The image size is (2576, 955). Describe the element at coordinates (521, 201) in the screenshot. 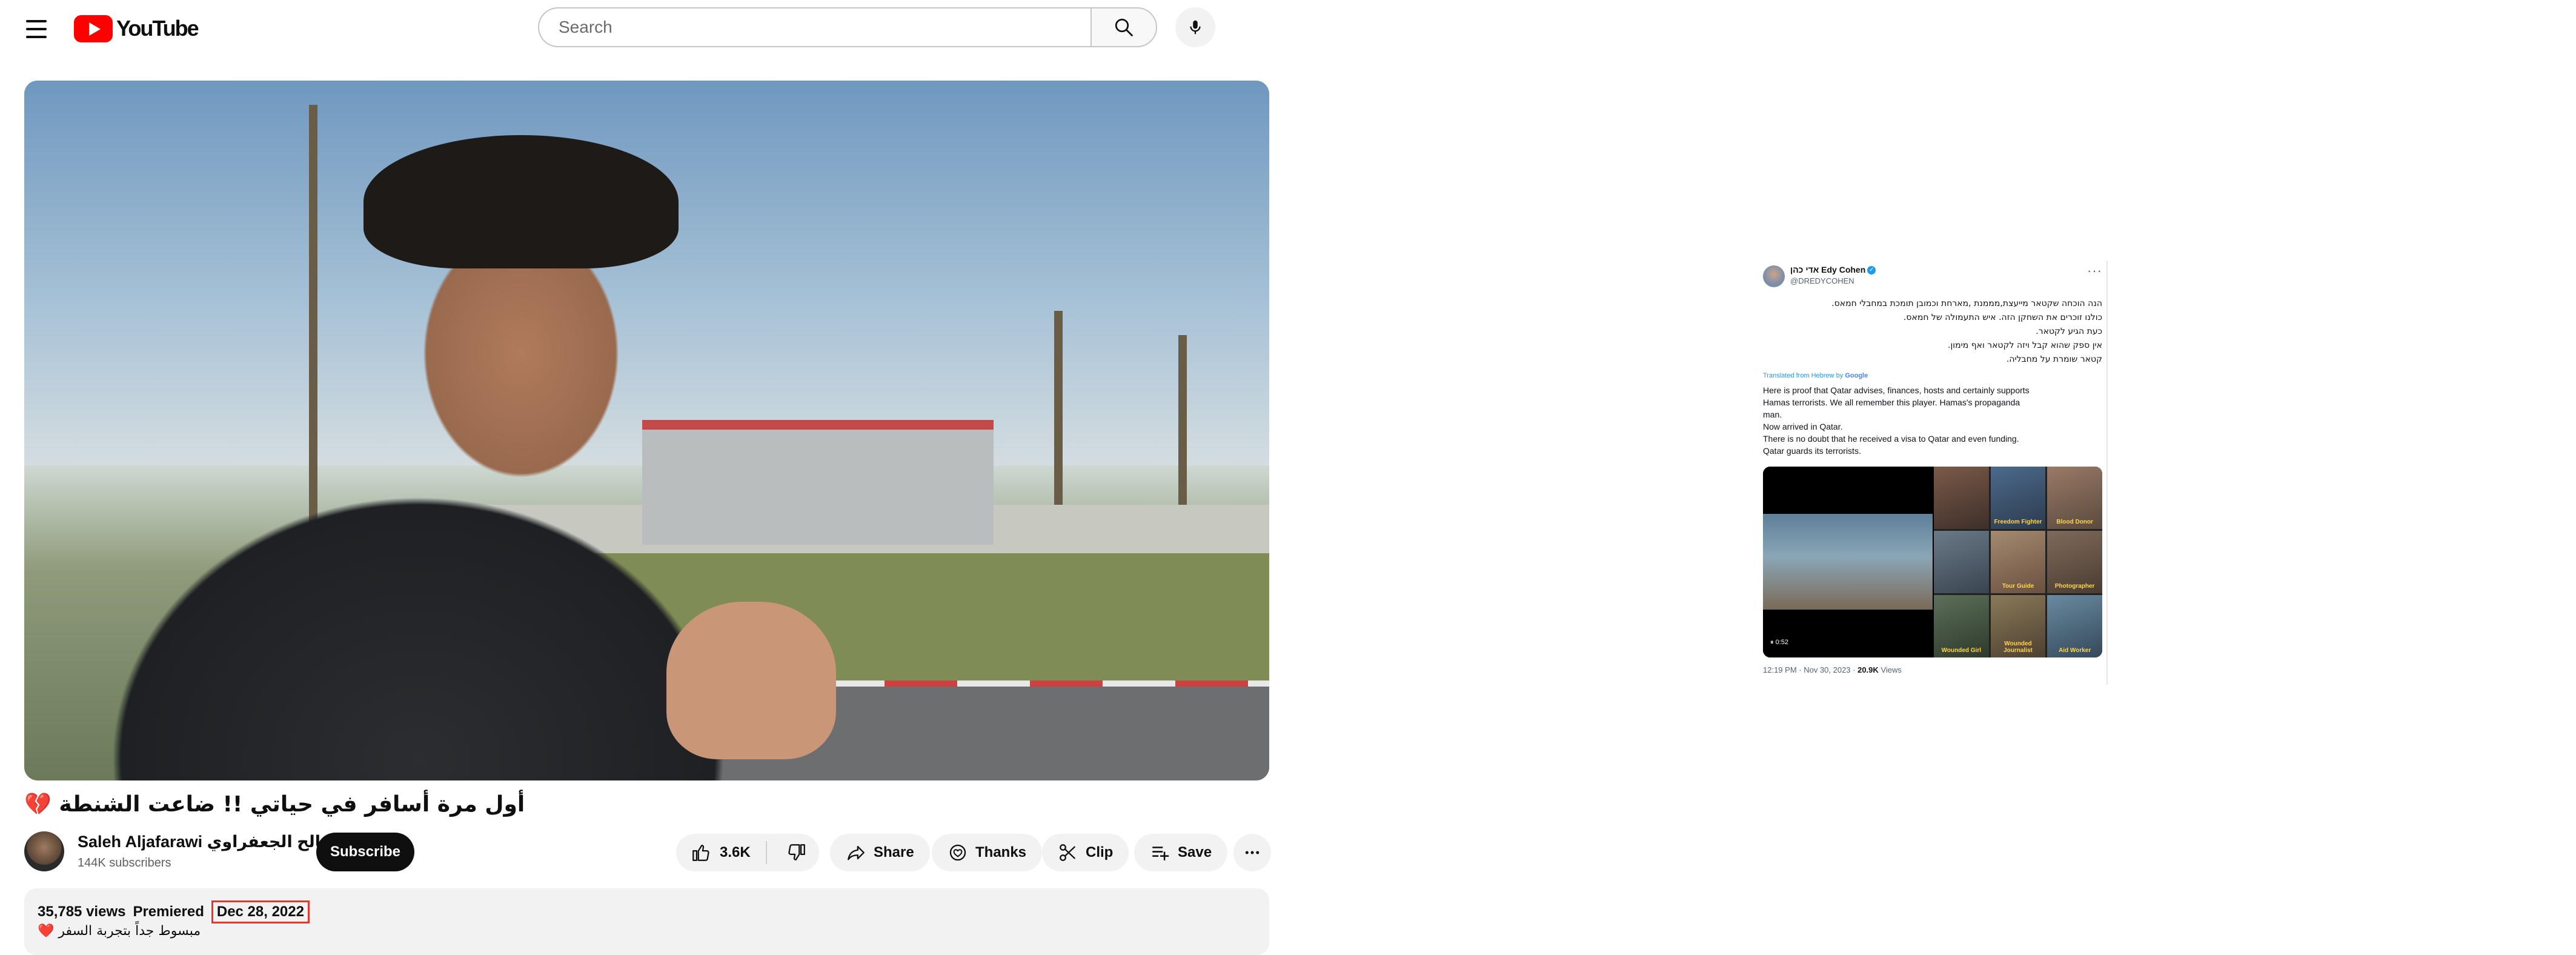

I see `video-frame-hair` at that location.